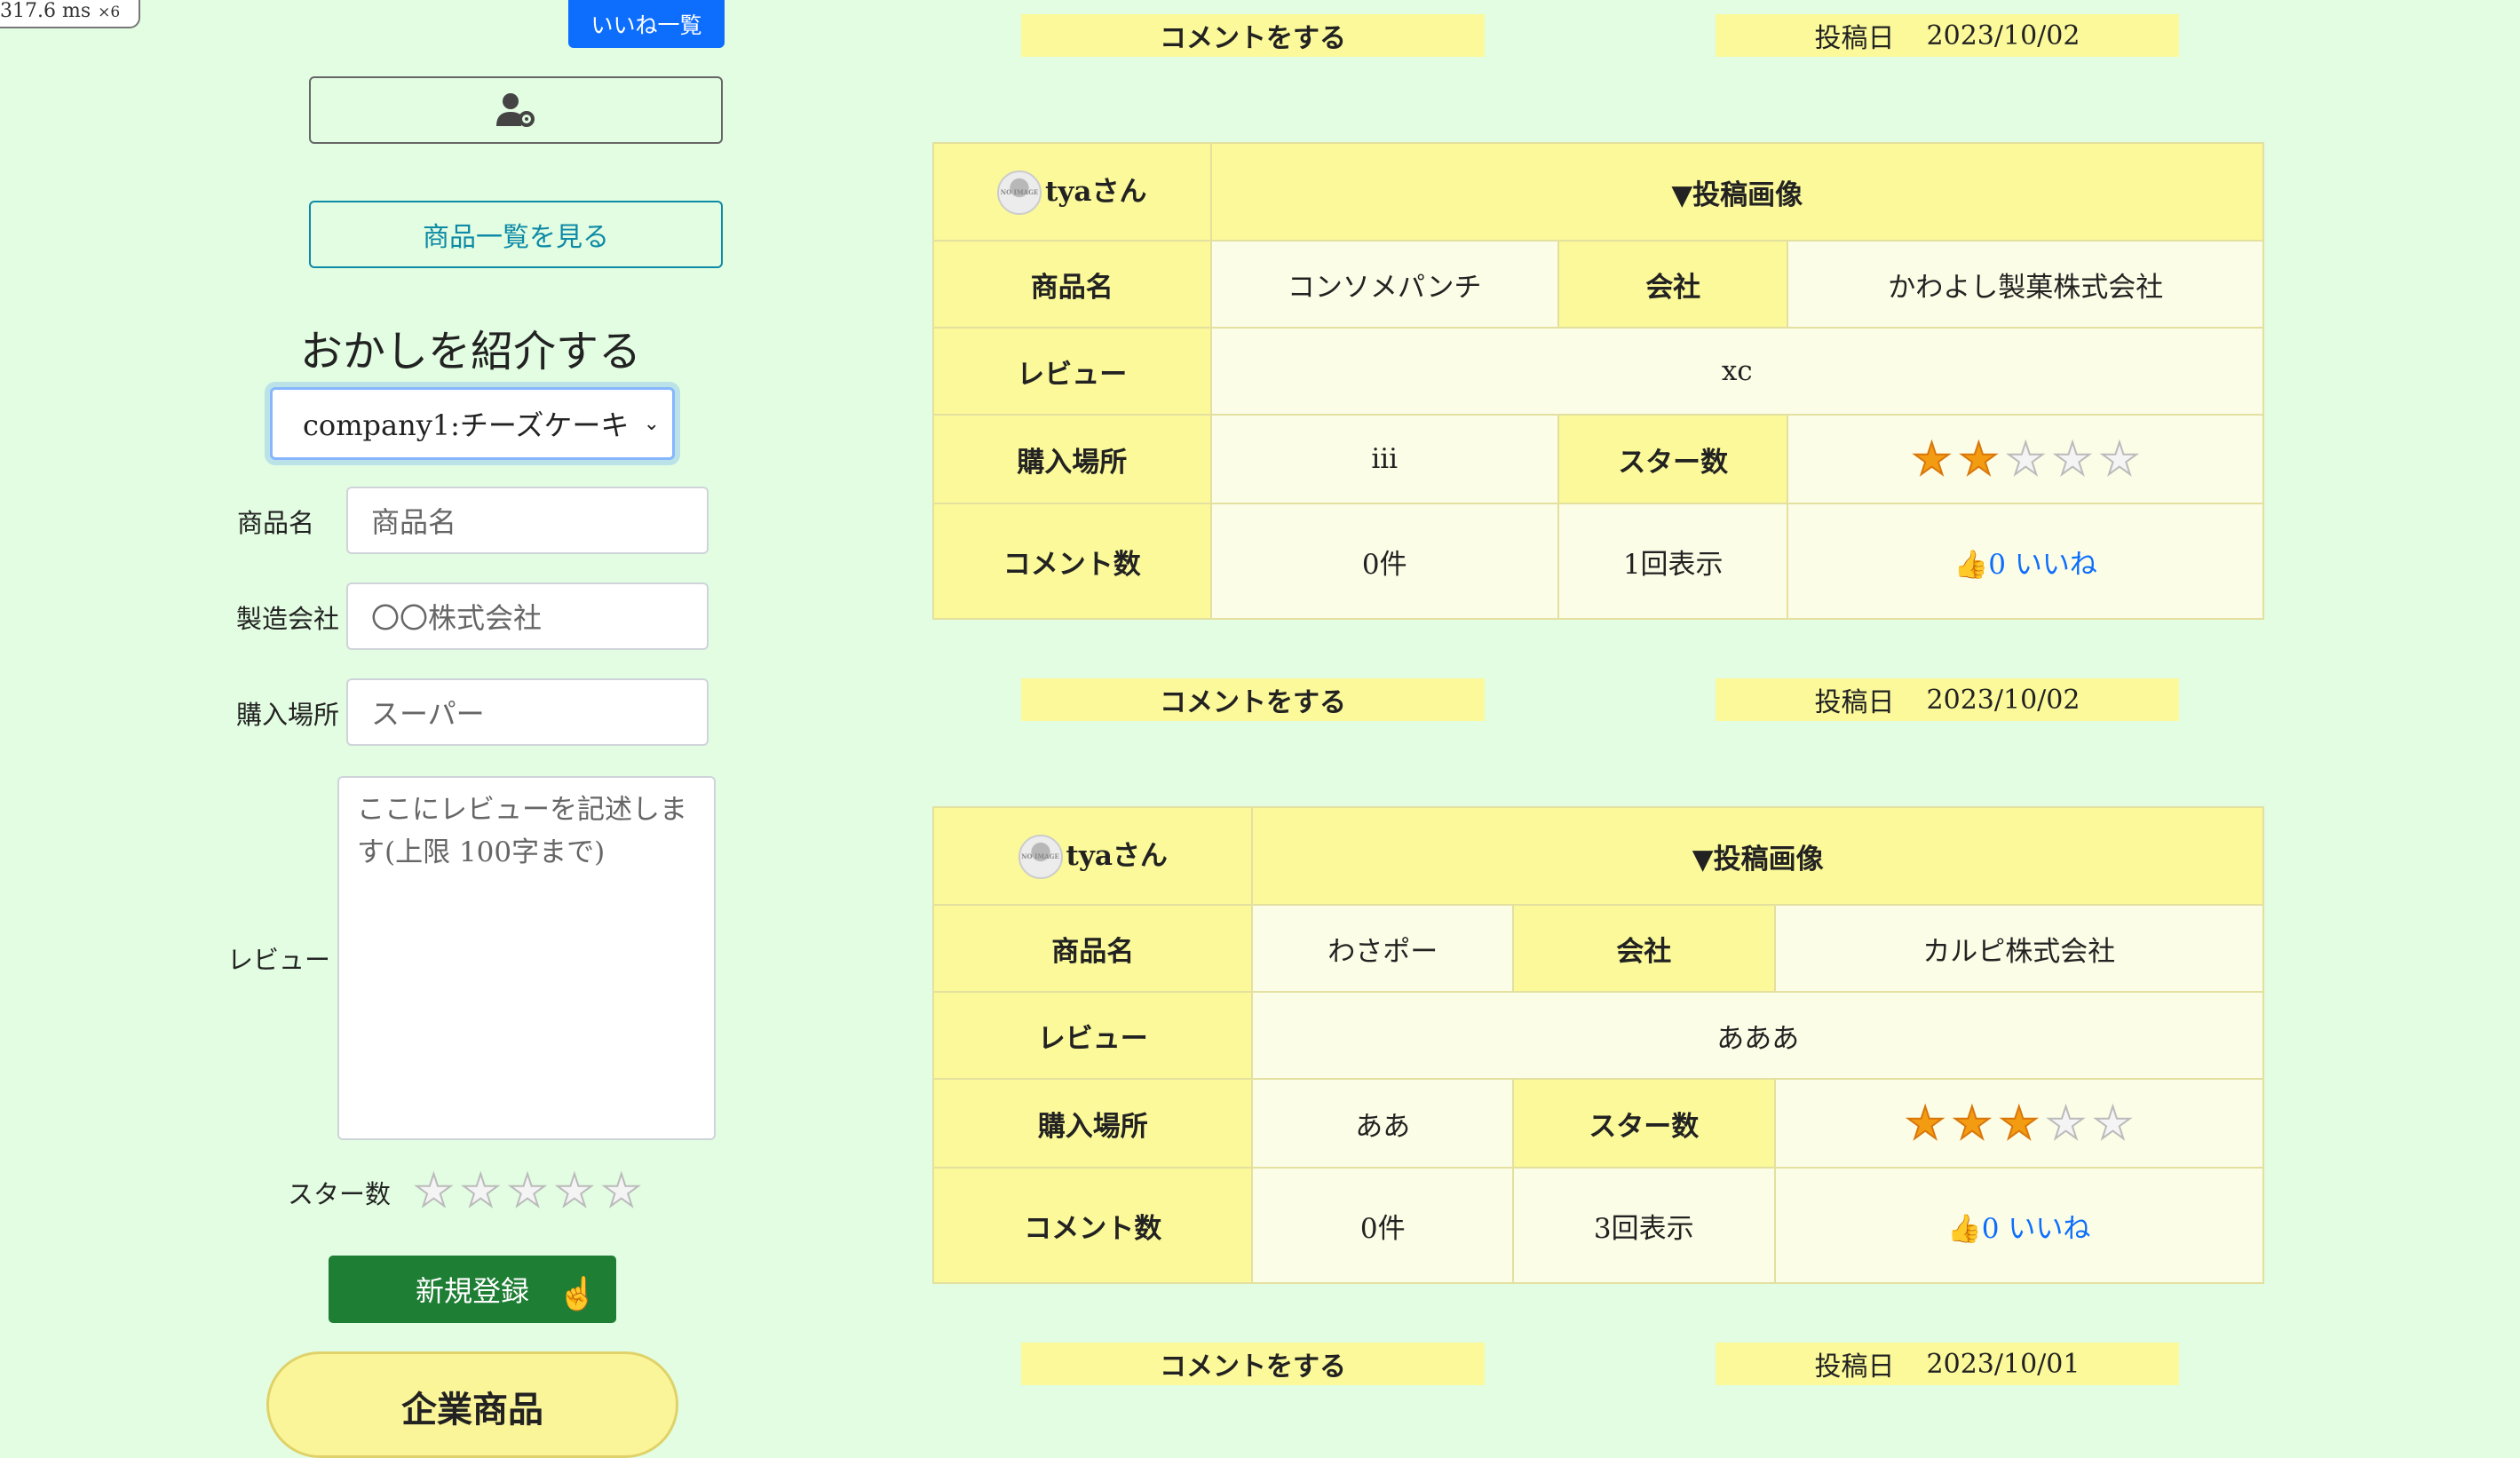 The image size is (2520, 1458). What do you see at coordinates (1382, 948) in the screenshot?
I see `product-name-value: わさポー` at bounding box center [1382, 948].